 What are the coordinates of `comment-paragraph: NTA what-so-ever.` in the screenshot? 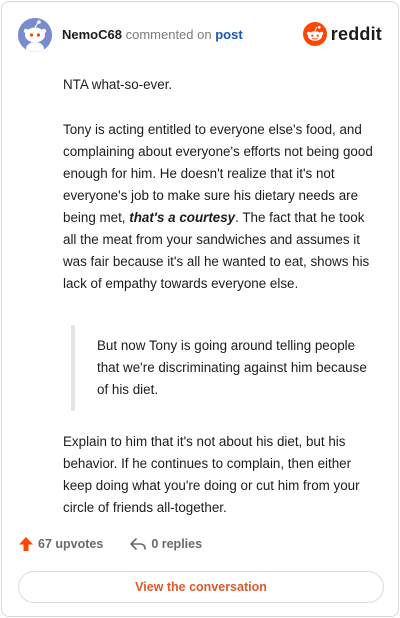 It's located at (118, 84).